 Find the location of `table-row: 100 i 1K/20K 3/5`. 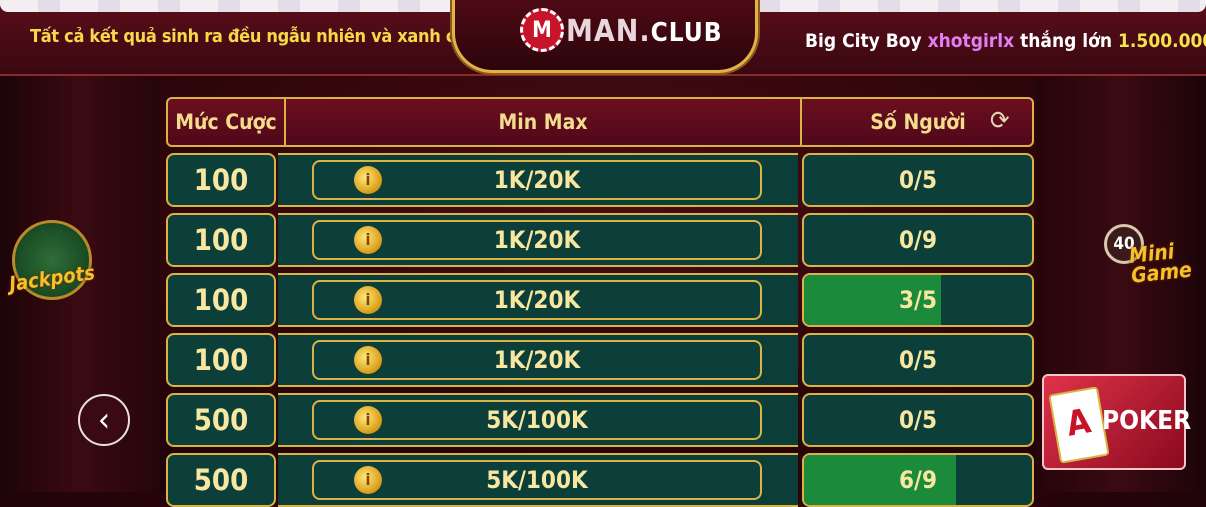

table-row: 100 i 1K/20K 3/5 is located at coordinates (600, 300).